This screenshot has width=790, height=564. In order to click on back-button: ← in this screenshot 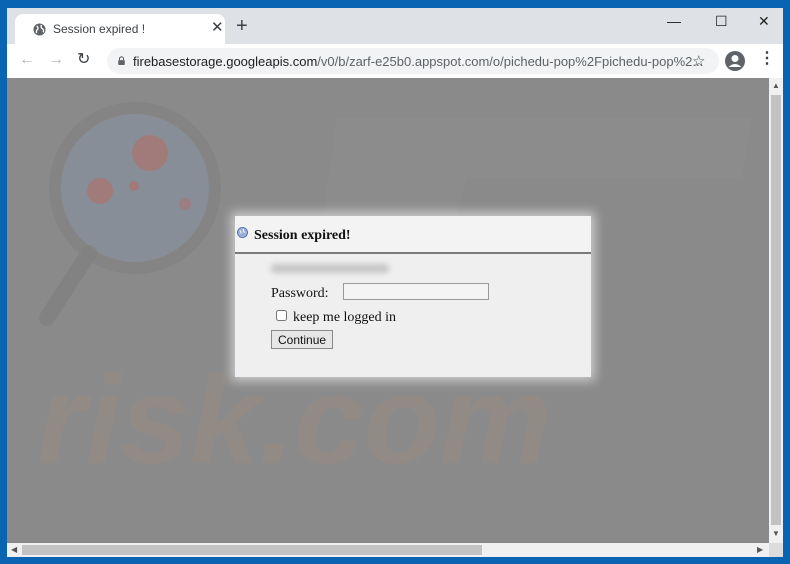, I will do `click(27, 60)`.